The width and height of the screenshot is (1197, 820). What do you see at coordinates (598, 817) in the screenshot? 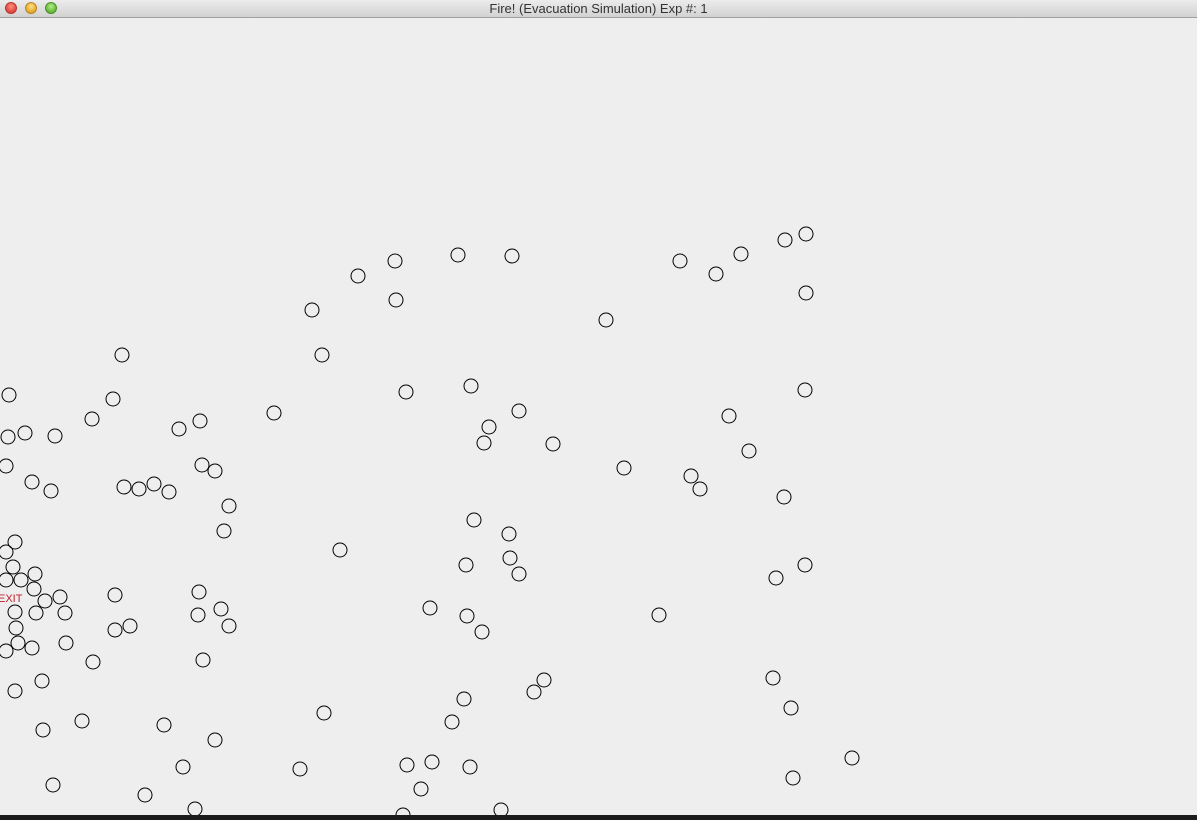
I see `window-bottom-edge` at bounding box center [598, 817].